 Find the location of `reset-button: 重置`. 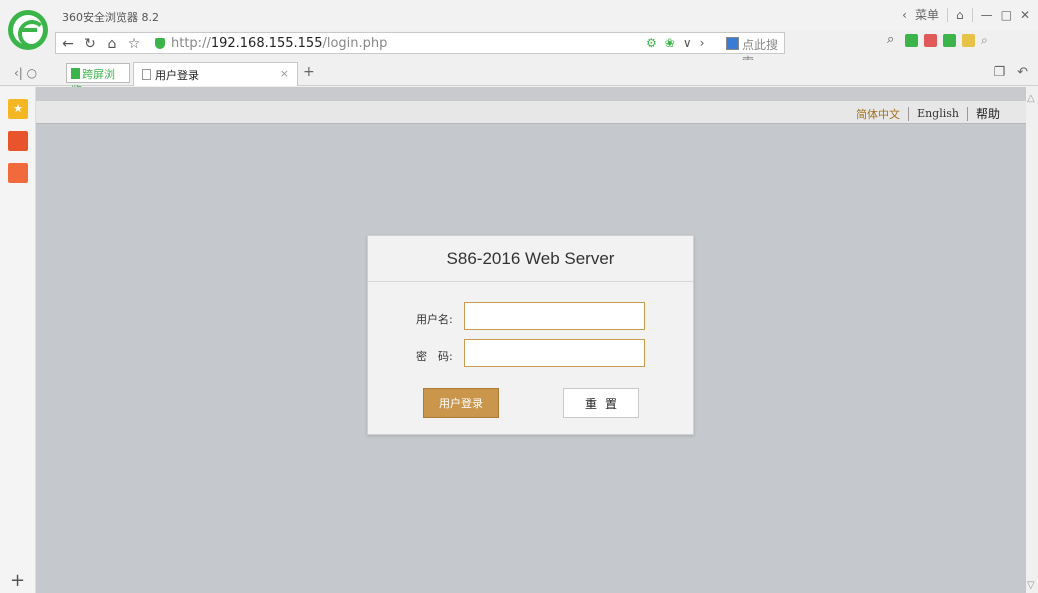

reset-button: 重置 is located at coordinates (601, 403).